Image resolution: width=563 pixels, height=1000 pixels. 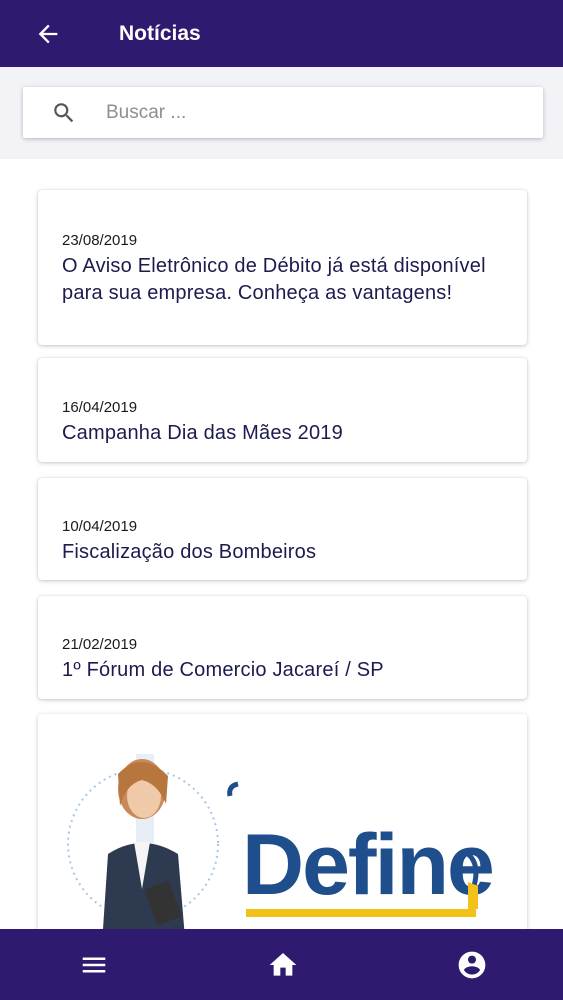 What do you see at coordinates (202, 433) in the screenshot?
I see `news-title: Campanha Dia das Mães 2019` at bounding box center [202, 433].